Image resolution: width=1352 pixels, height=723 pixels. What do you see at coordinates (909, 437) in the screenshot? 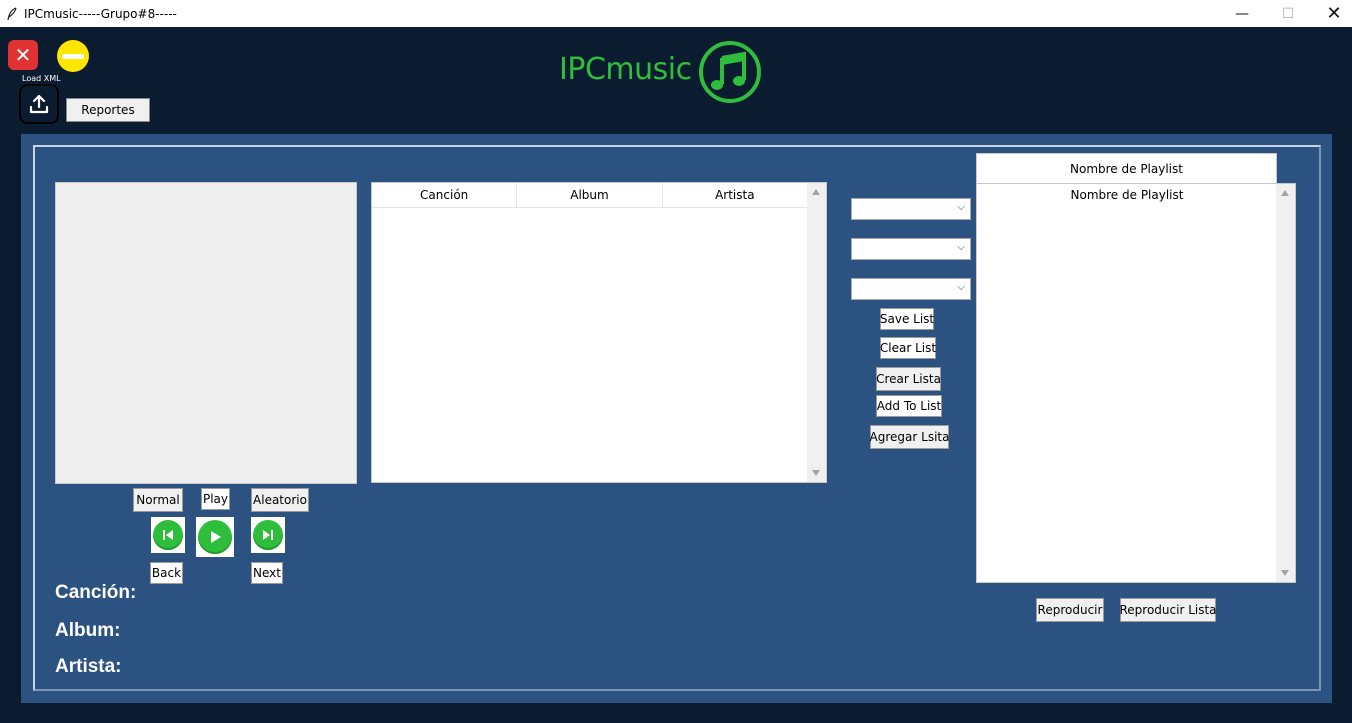
I see `agregar-lista-button: Agregar Lsita` at bounding box center [909, 437].